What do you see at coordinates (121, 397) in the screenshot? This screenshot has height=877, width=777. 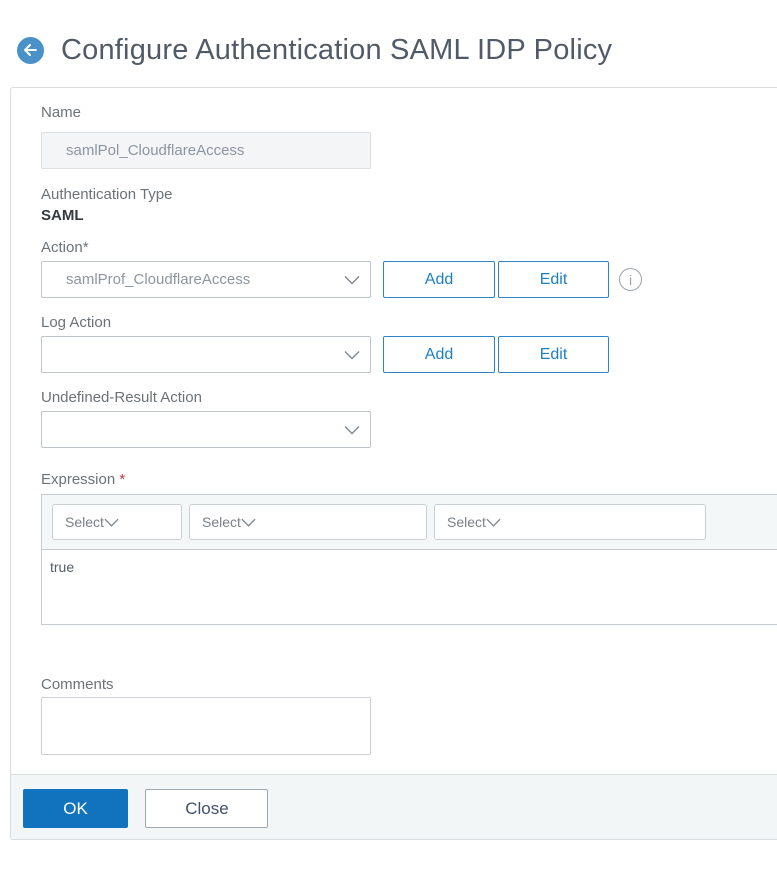 I see `undefined-result-action-label: Undefined-Result Action` at bounding box center [121, 397].